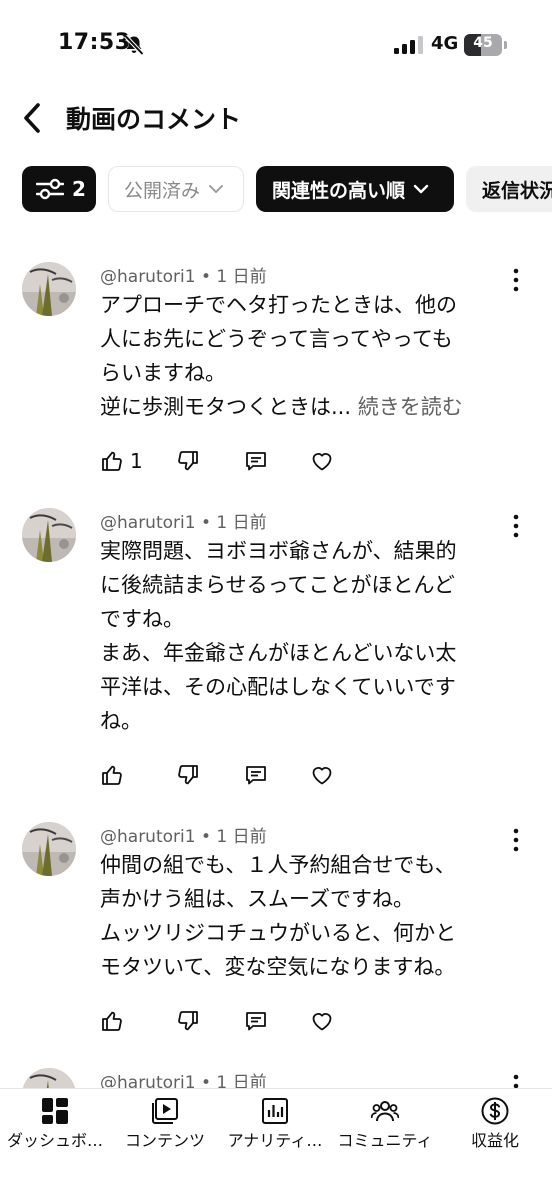  Describe the element at coordinates (408, 45) in the screenshot. I see `signal-icon` at that location.